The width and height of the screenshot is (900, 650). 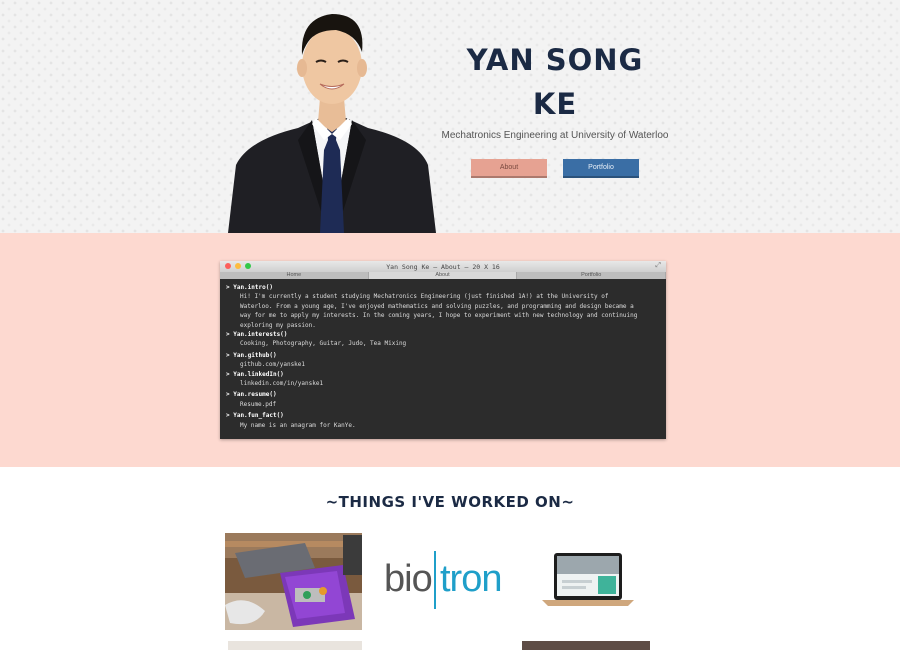 I want to click on terminal-command: > Yan.resume(), so click(x=251, y=395).